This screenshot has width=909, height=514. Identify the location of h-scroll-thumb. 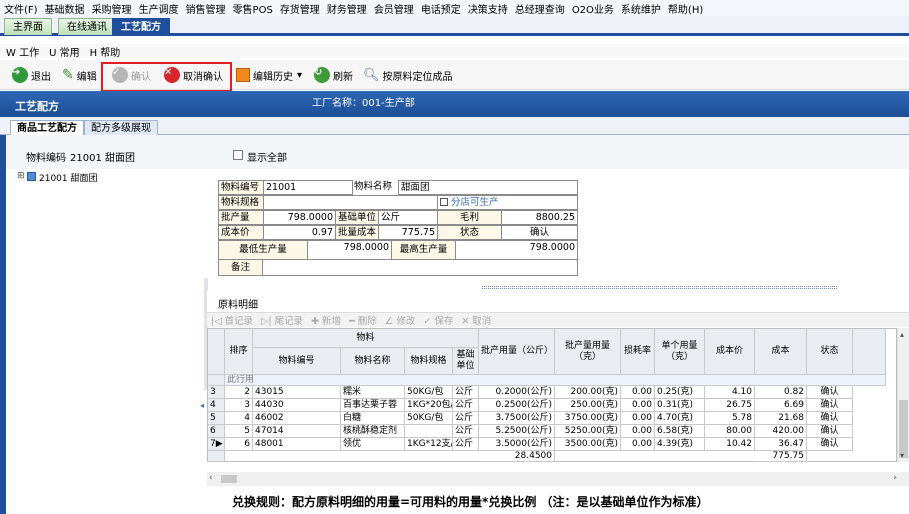
(229, 479).